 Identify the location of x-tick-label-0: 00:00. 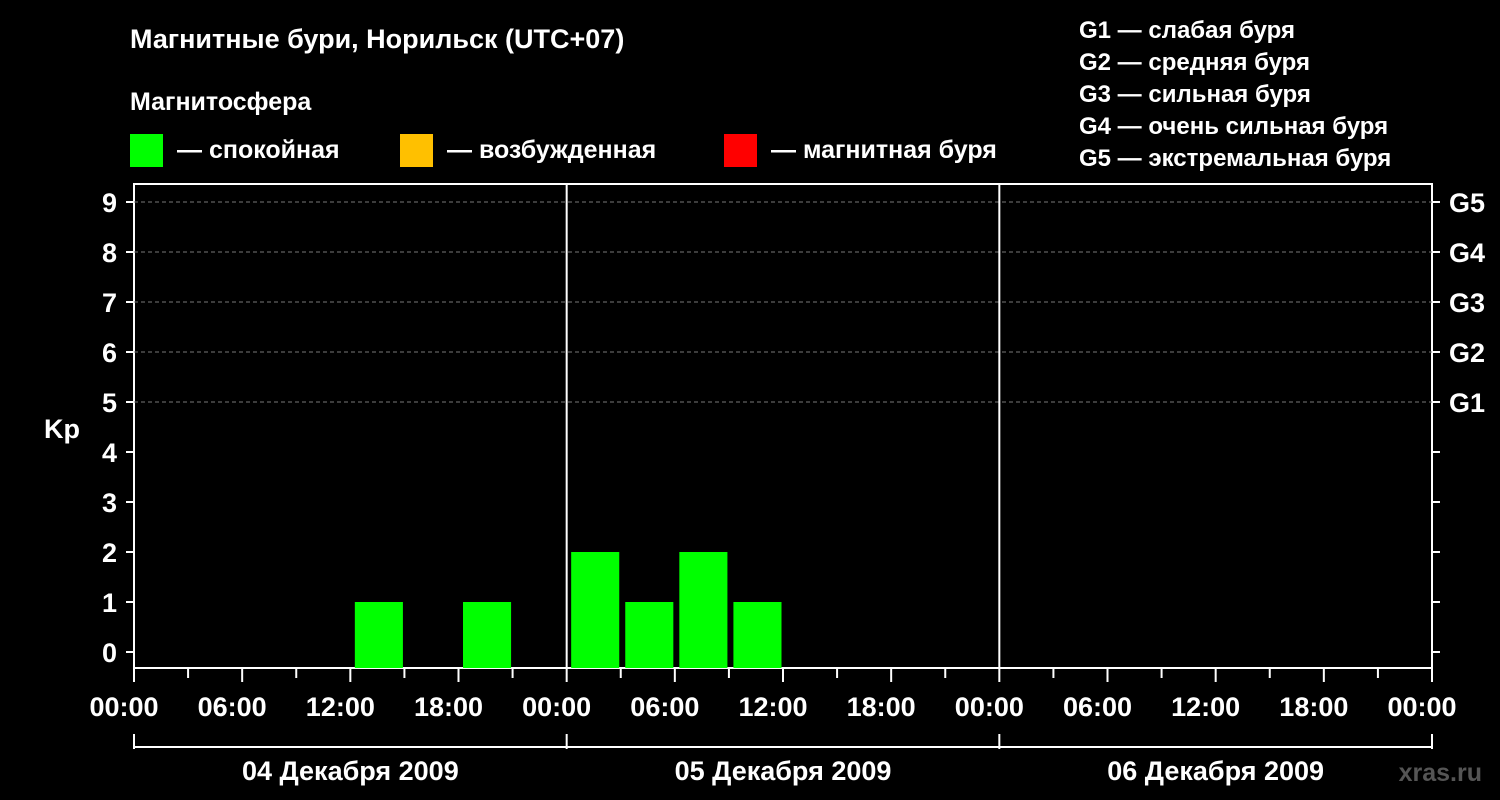
(123, 707).